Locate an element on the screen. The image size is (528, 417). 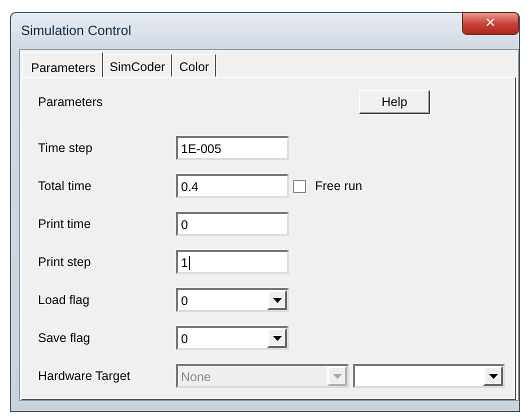
field-label: Total time is located at coordinates (65, 186).